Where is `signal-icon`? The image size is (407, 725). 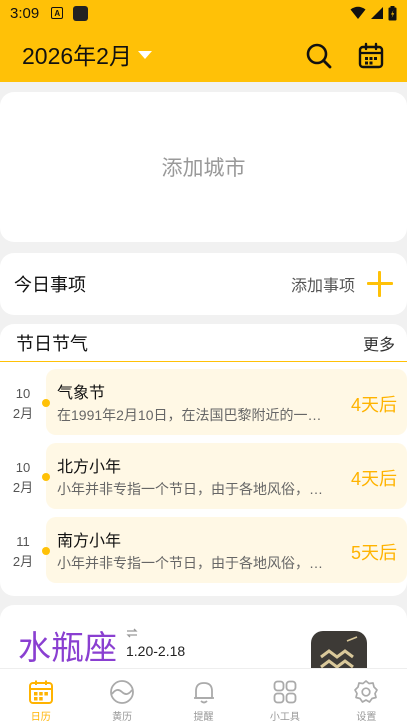
signal-icon is located at coordinates (377, 13).